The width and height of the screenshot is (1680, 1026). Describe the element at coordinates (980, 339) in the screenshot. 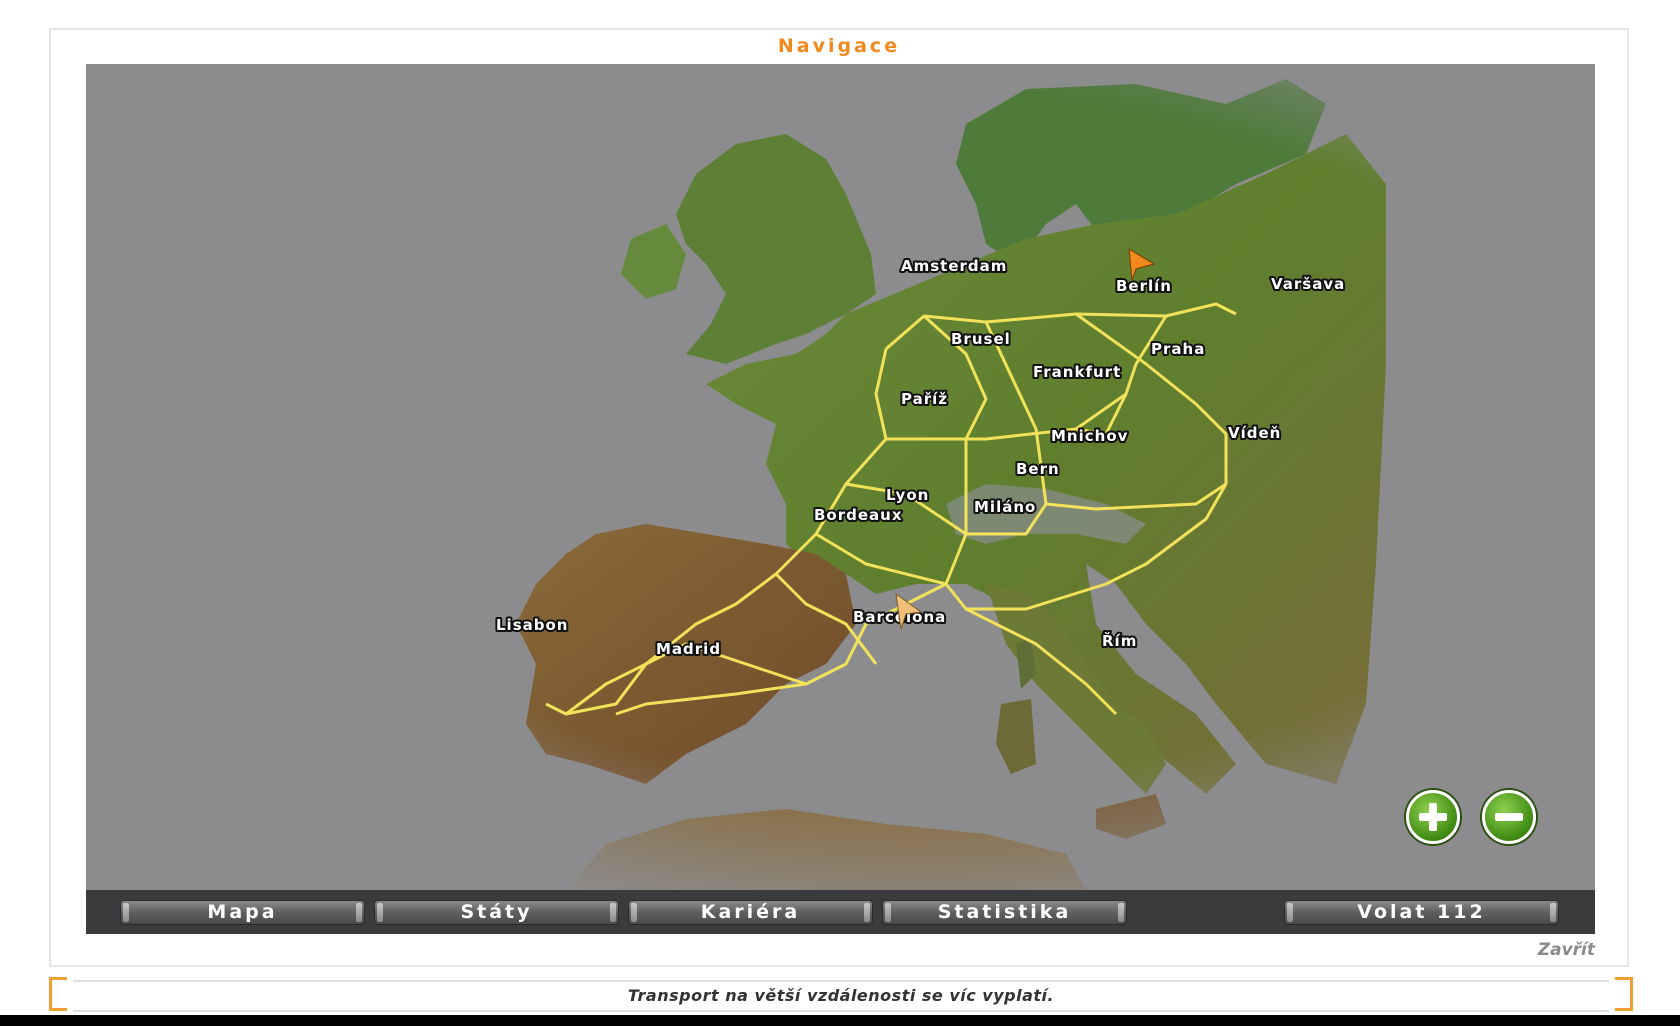

I see `city-label-brussels: Brusel` at that location.